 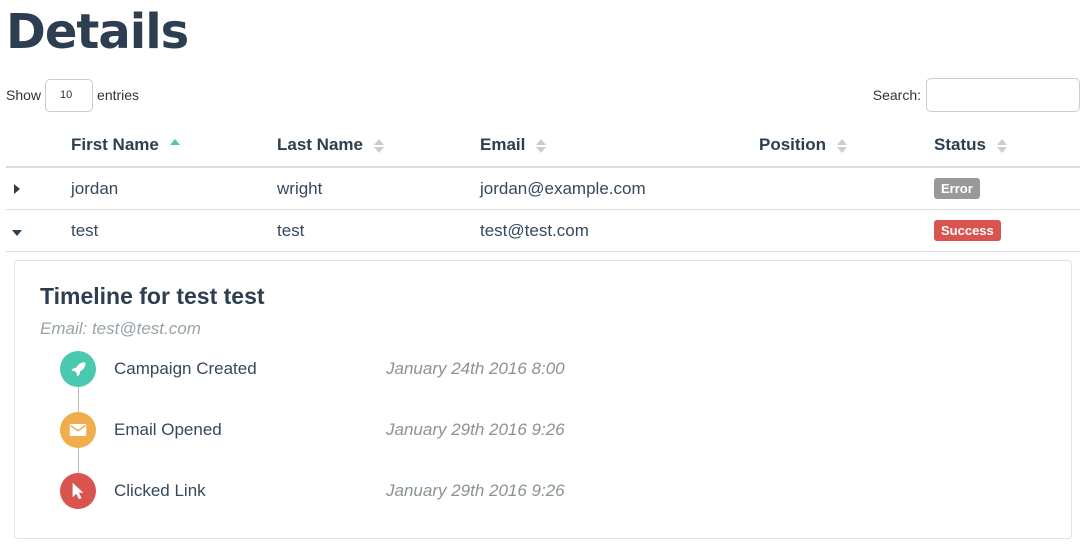 I want to click on cursor-icon, so click(x=78, y=491).